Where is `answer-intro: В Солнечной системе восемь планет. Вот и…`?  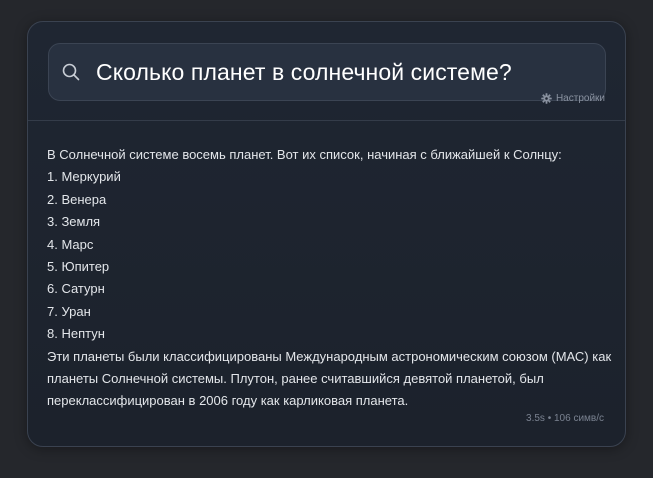 answer-intro: В Солнечной системе восемь планет. Вот и… is located at coordinates (304, 154).